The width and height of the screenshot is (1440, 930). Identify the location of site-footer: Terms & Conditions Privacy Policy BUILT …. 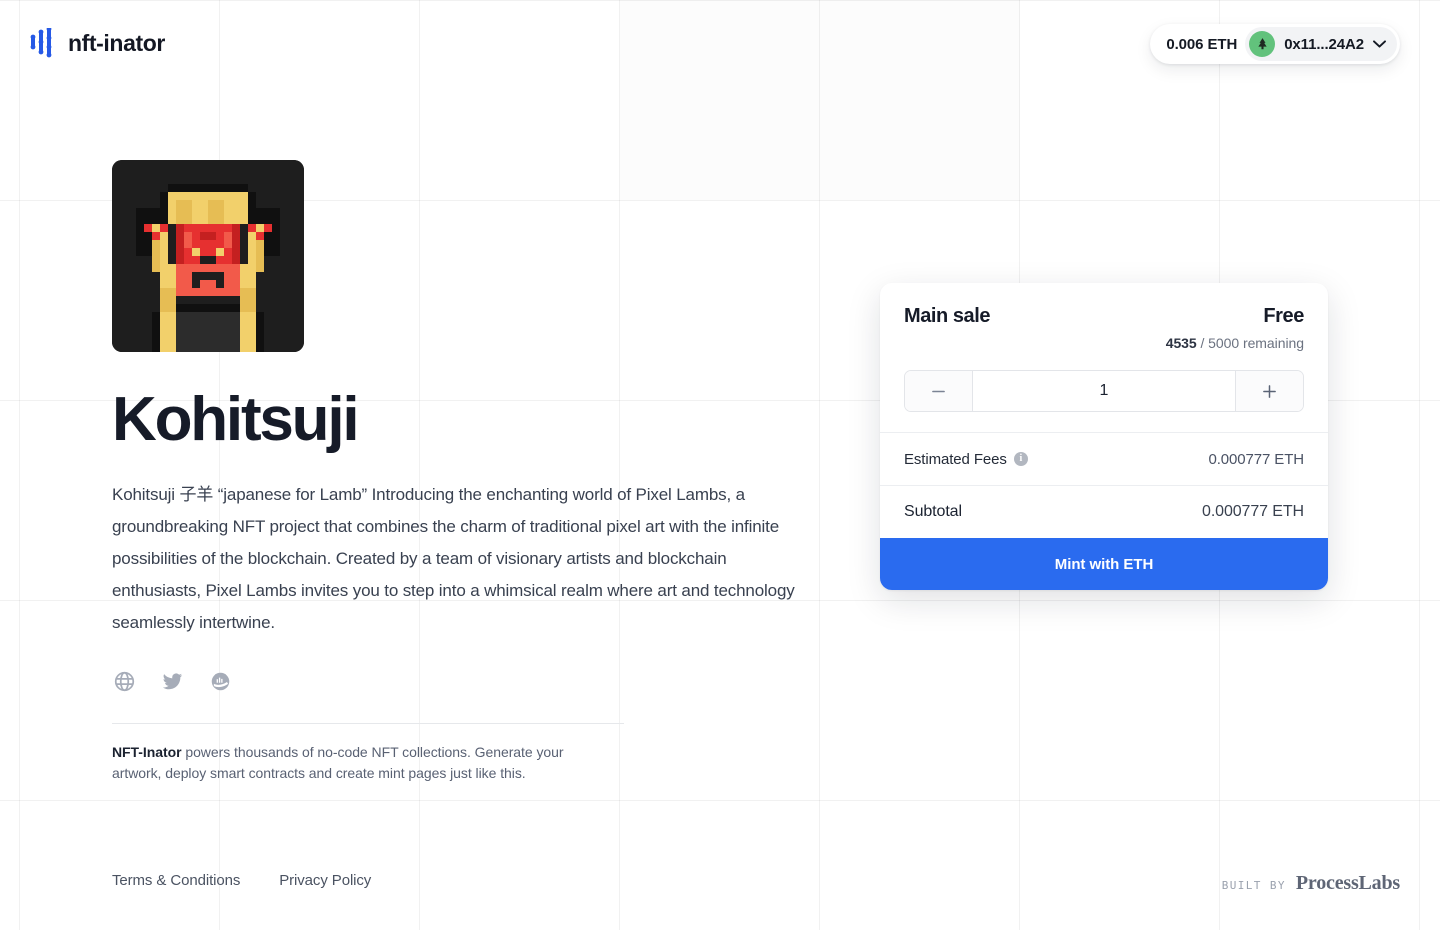
(720, 895).